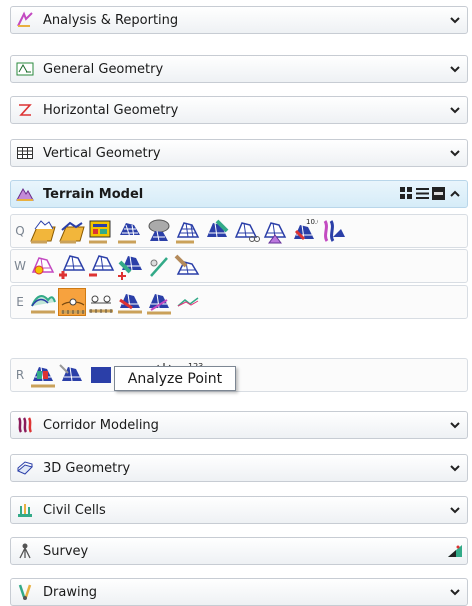 The image size is (472, 606). Describe the element at coordinates (239, 194) in the screenshot. I see `section-terrain-model: Terrain Model` at that location.